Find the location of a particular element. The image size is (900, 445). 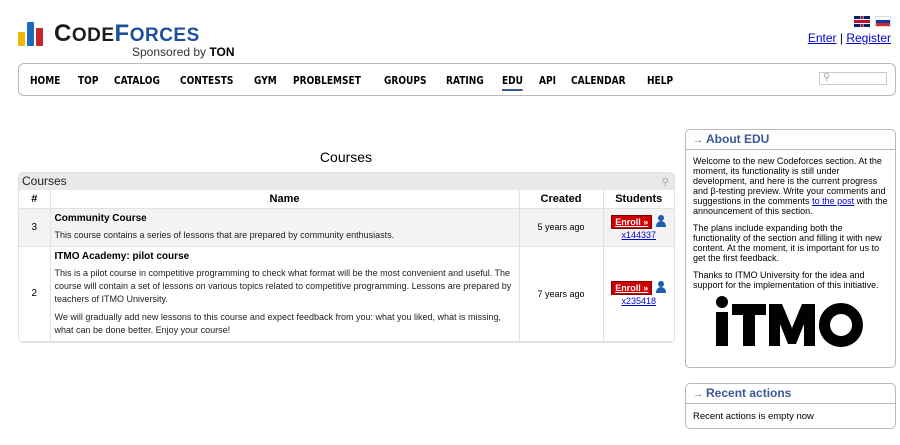

search-icon: ⚲ is located at coordinates (827, 77).